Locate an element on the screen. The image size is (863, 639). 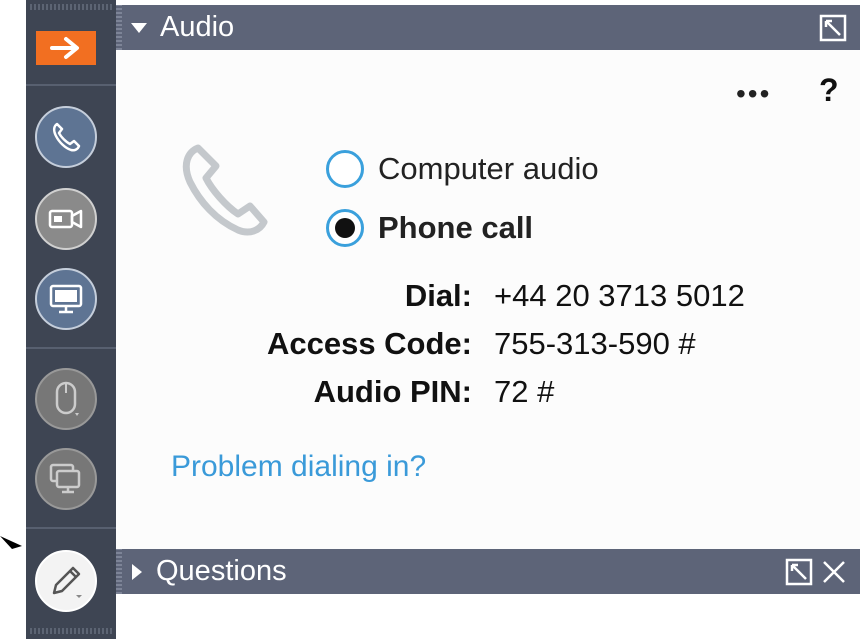
multi-screen-button is located at coordinates (66, 479).